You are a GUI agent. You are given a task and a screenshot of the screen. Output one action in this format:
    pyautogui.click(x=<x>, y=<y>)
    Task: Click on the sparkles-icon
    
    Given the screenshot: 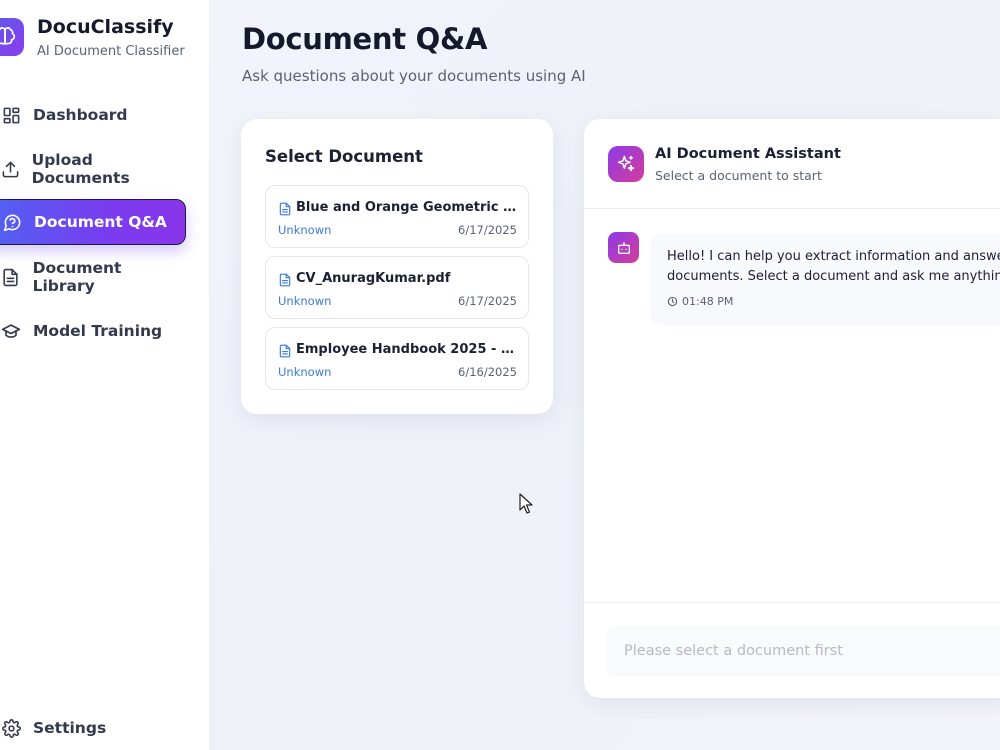 What is the action you would take?
    pyautogui.click(x=626, y=164)
    